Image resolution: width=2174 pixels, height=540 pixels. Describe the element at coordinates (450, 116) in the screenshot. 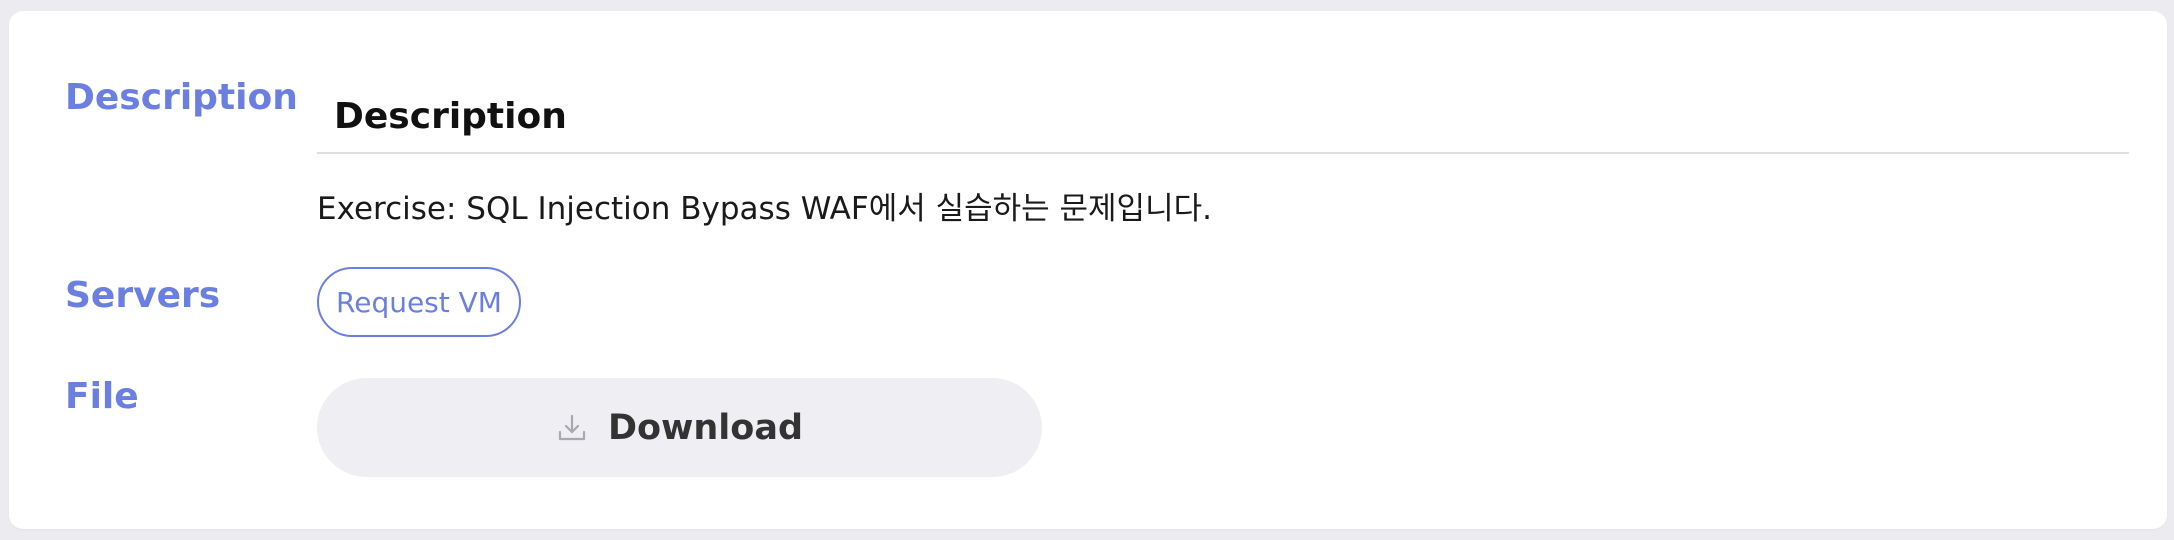

I see `description-heading: Description` at that location.